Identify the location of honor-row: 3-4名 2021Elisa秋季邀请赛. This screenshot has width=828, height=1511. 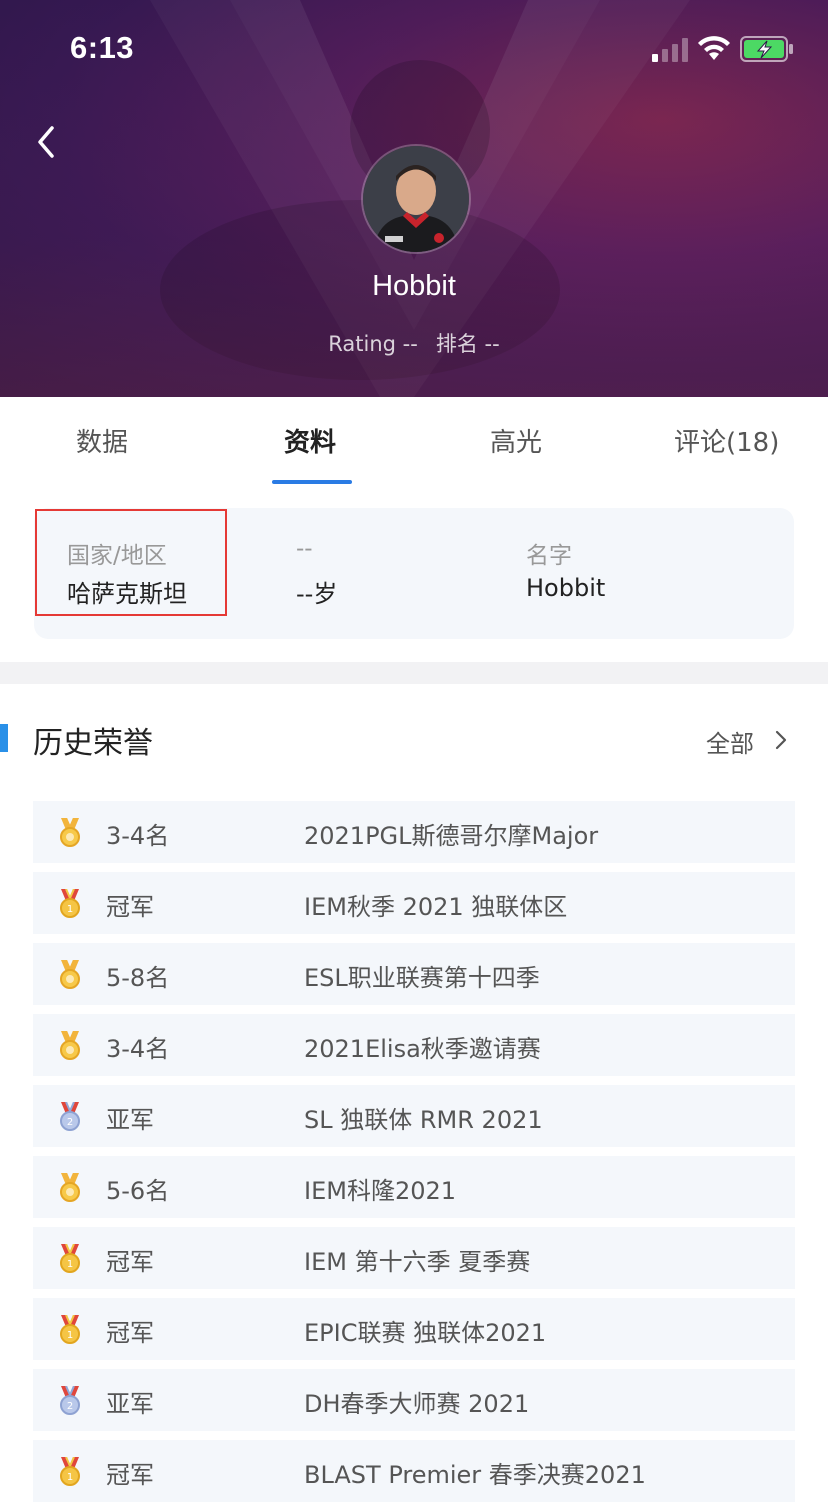
(414, 1045).